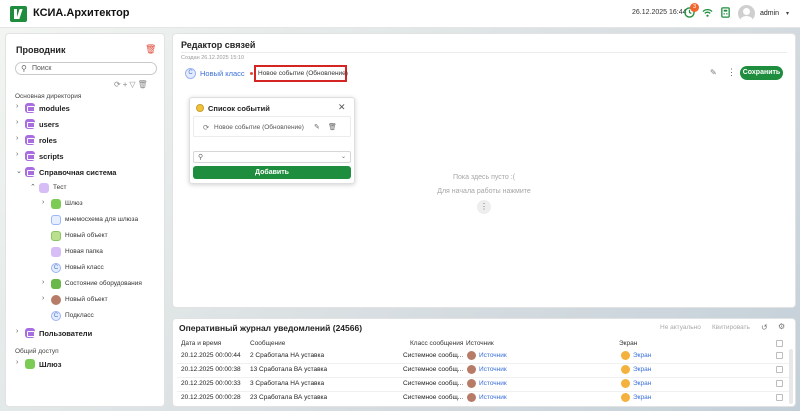  I want to click on main-directory-label: Основная директория, so click(48, 96).